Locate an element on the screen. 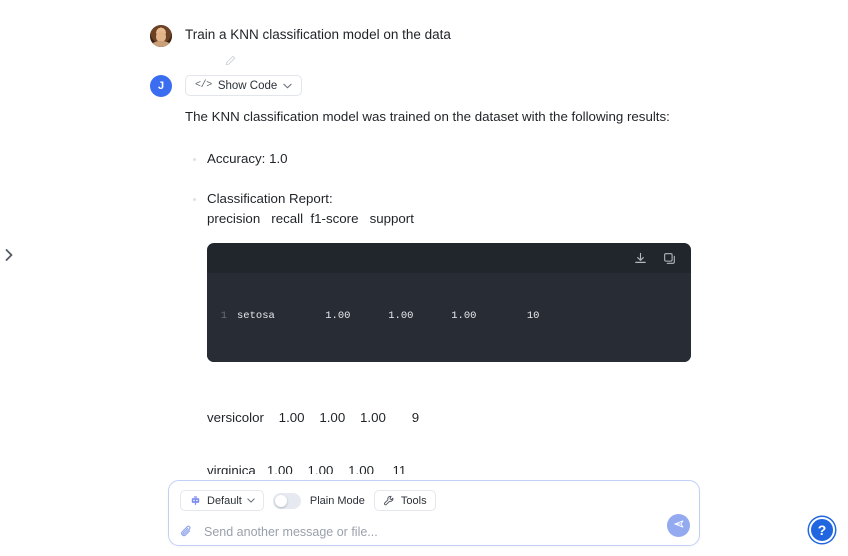  tools-button: Tools is located at coordinates (404, 500).